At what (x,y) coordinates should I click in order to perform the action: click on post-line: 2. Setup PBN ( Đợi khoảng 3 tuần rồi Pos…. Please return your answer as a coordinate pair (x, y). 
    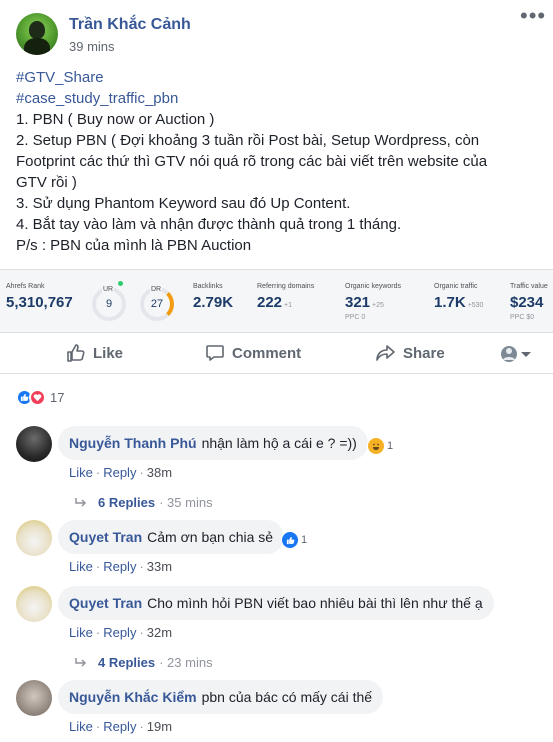
    Looking at the image, I should click on (248, 140).